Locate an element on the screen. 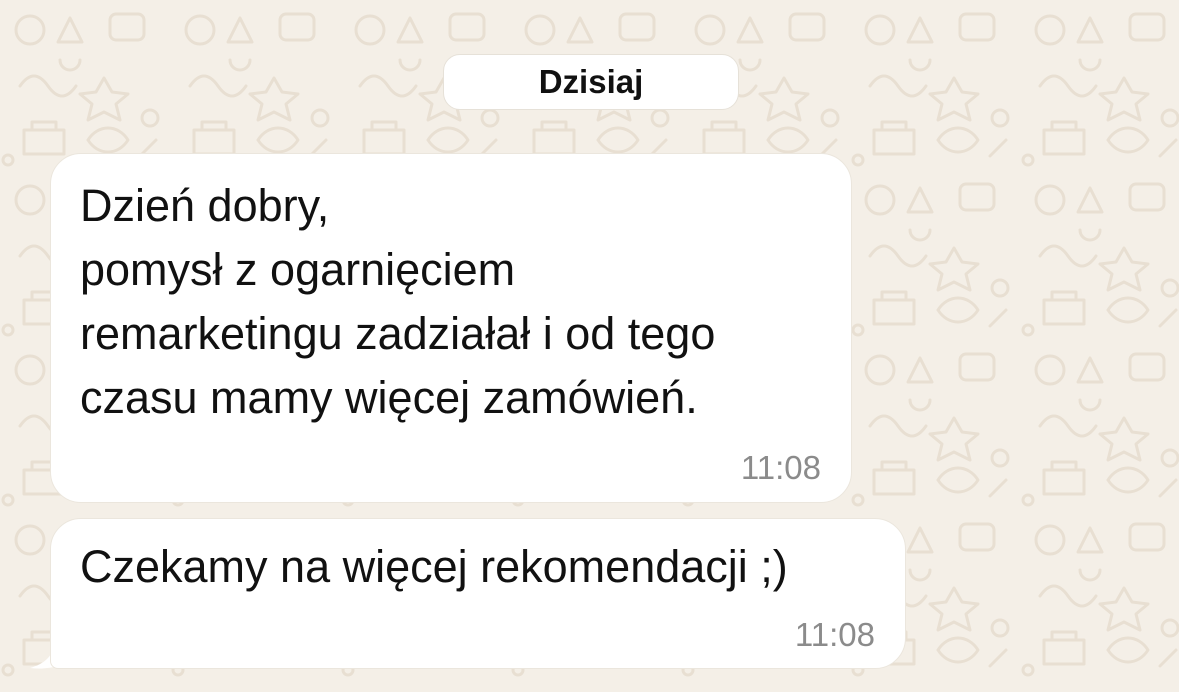 This screenshot has height=692, width=1179. date-separator: Dzisiaj is located at coordinates (591, 82).